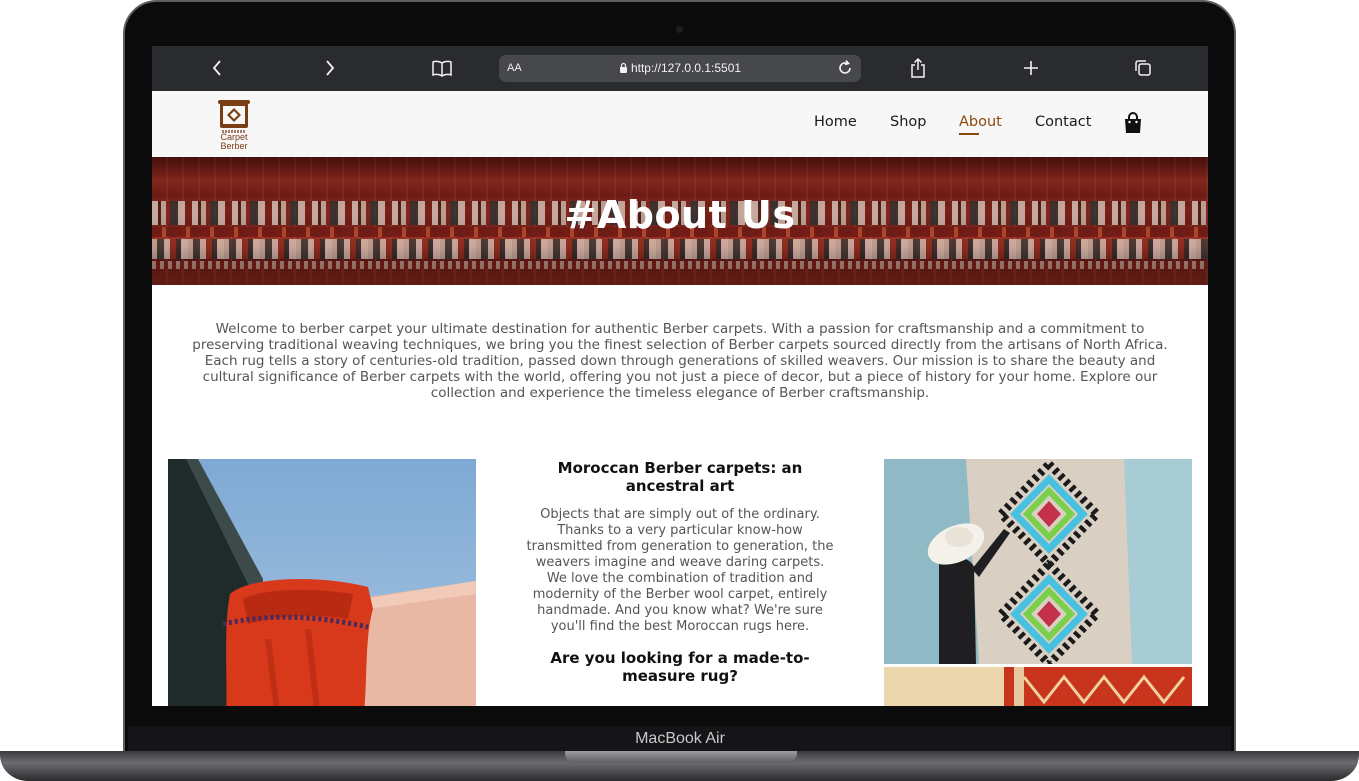 The width and height of the screenshot is (1359, 781). I want to click on url-value: http://127.0.0.1:5501, so click(686, 68).